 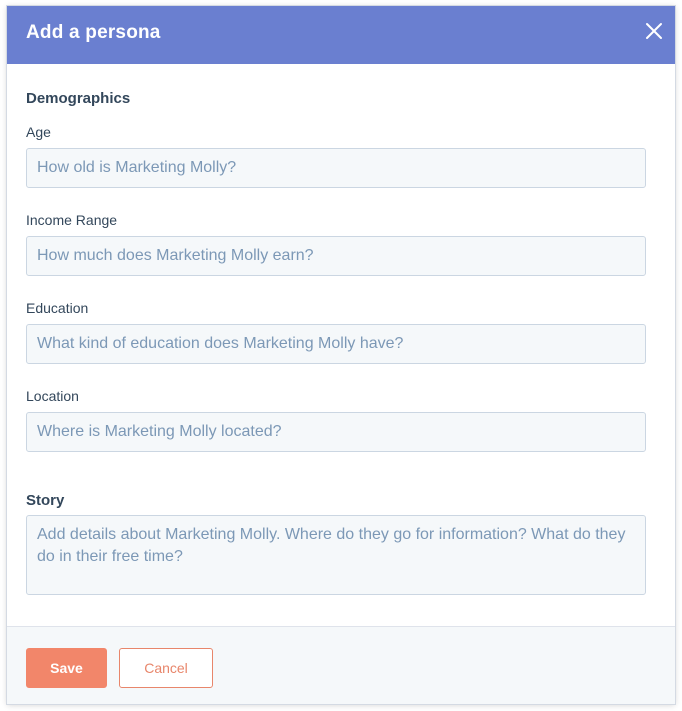 I want to click on age-input, so click(x=336, y=168).